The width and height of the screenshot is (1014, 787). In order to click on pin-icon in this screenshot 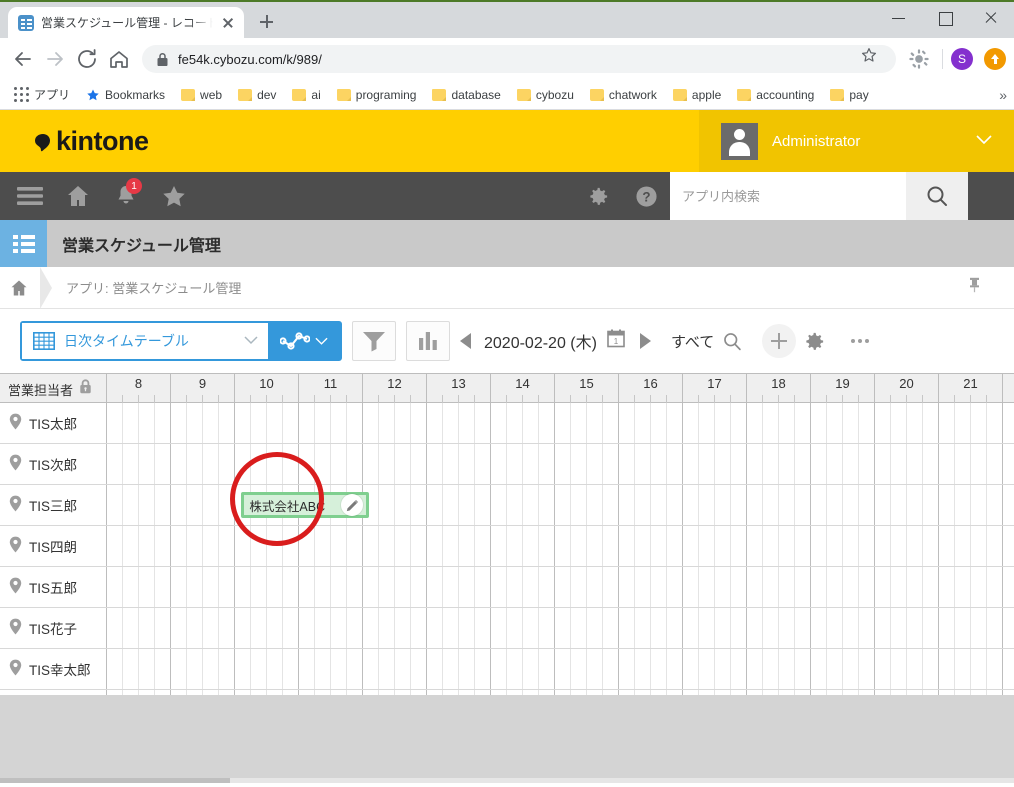, I will do `click(974, 287)`.